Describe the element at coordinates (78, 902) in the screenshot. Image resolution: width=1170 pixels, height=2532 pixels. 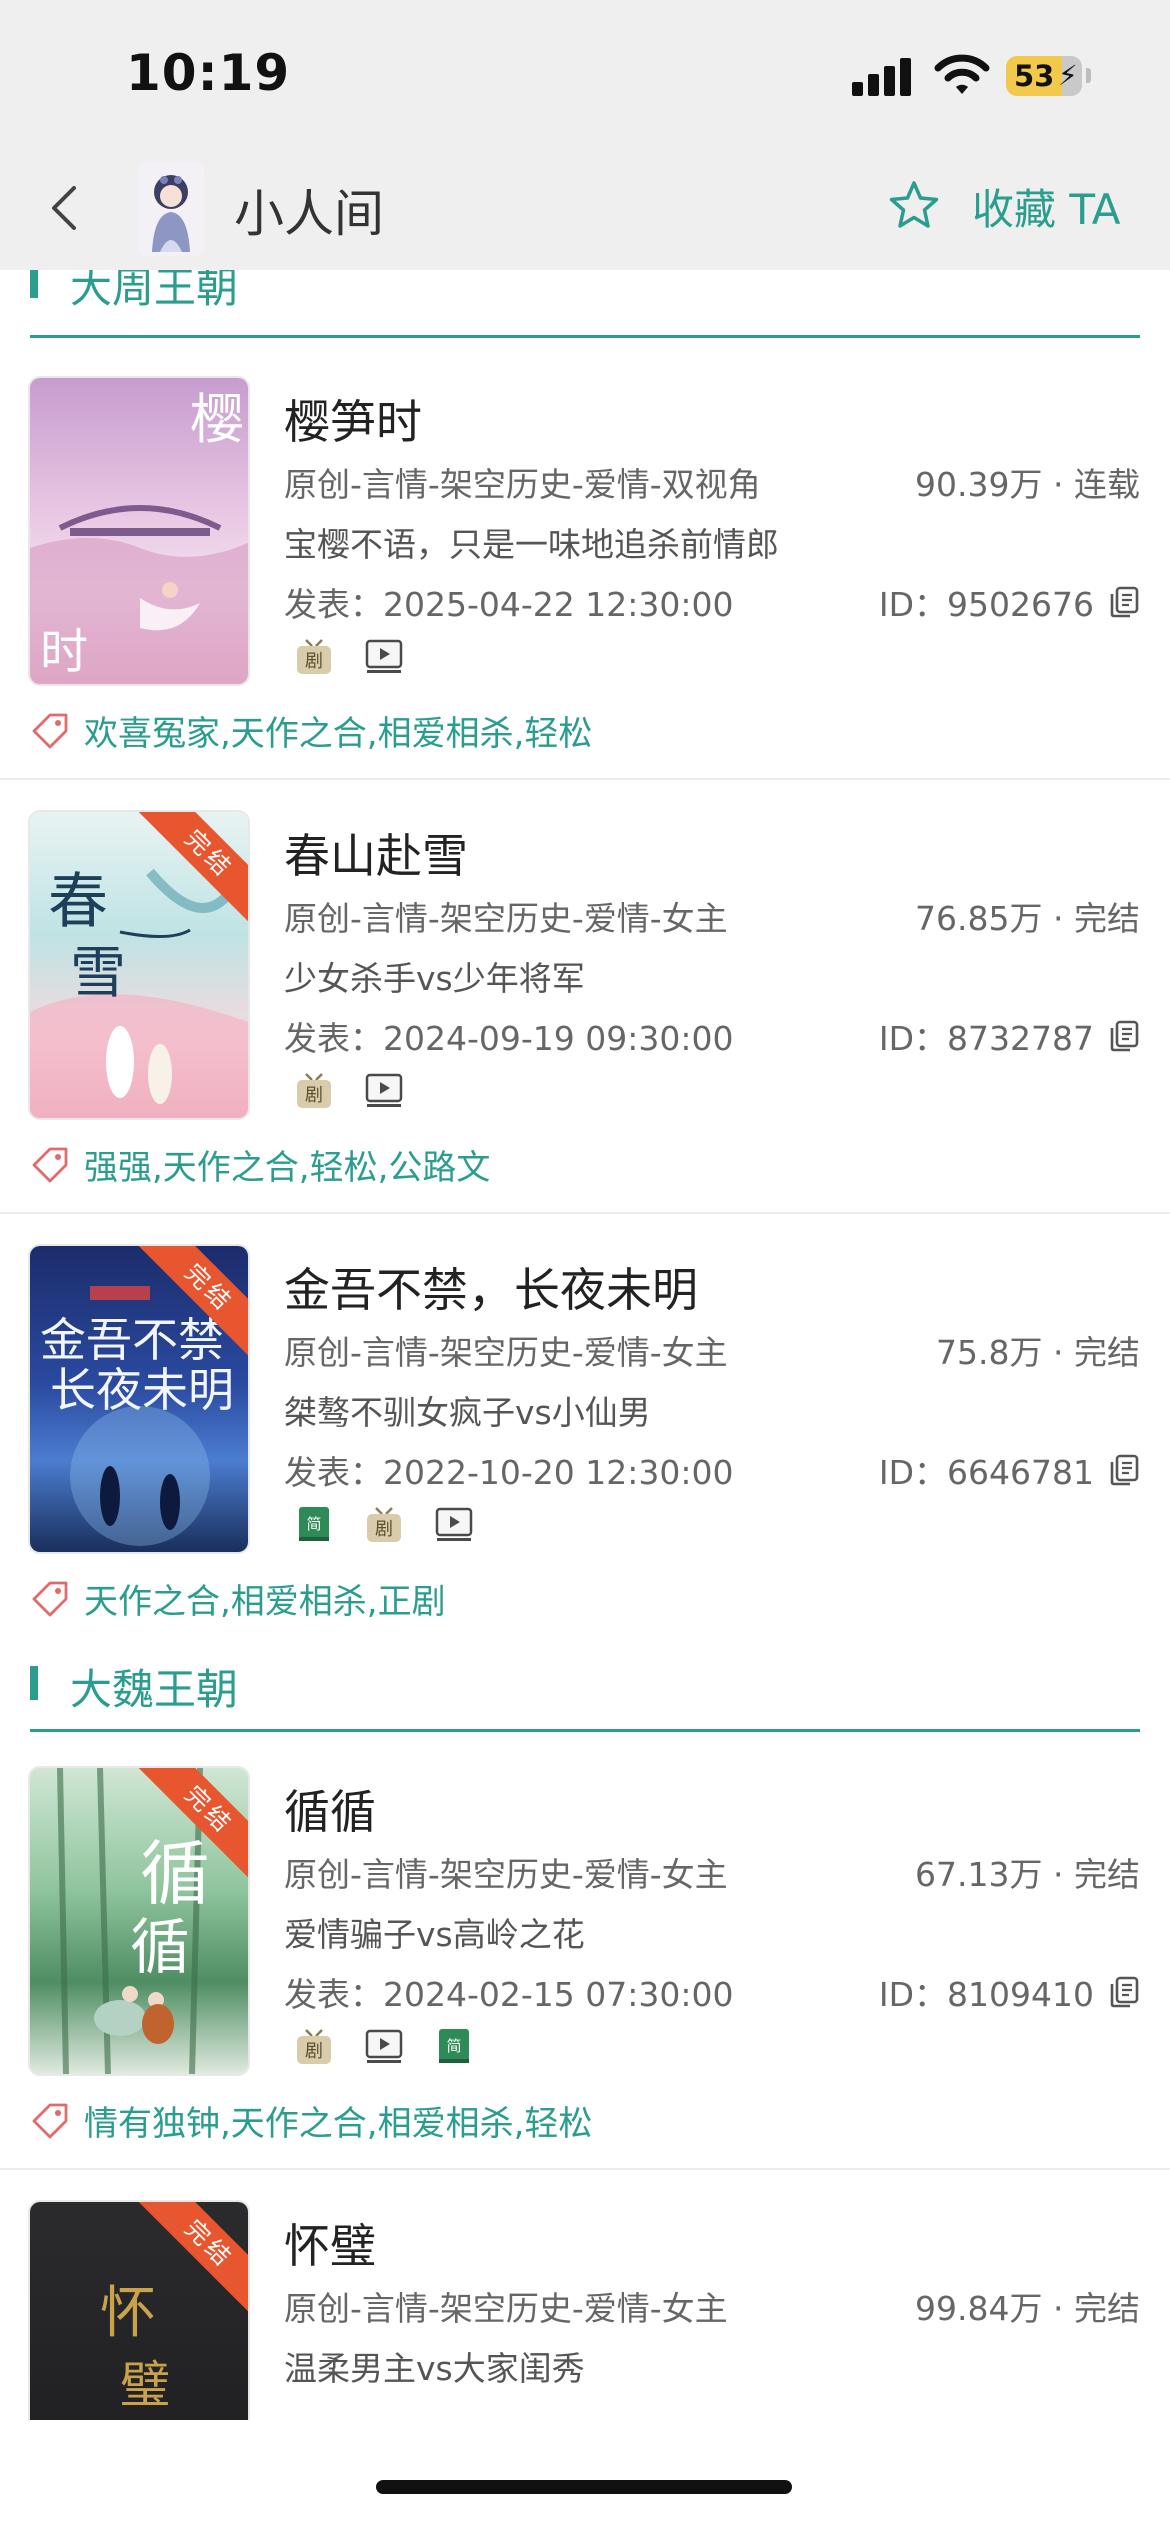
I see `svg-text: 春` at that location.